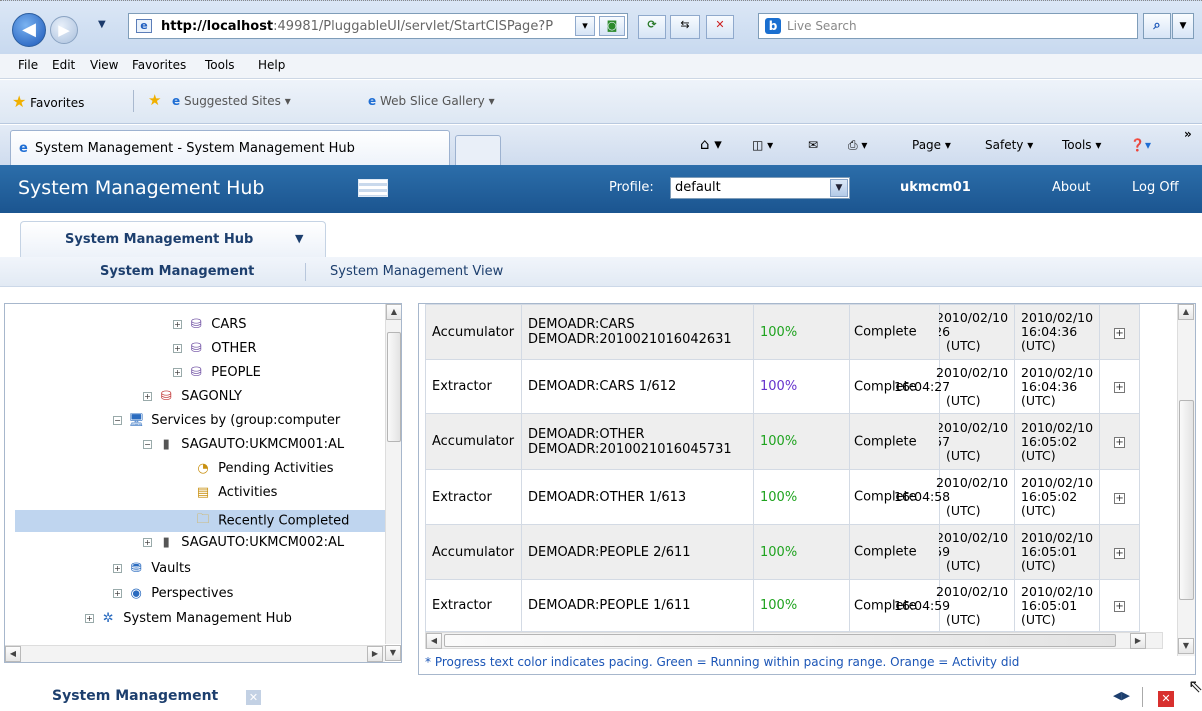 This screenshot has height=711, width=1202. What do you see at coordinates (762, 145) in the screenshot?
I see `feeds-icon: ◫ ▾` at bounding box center [762, 145].